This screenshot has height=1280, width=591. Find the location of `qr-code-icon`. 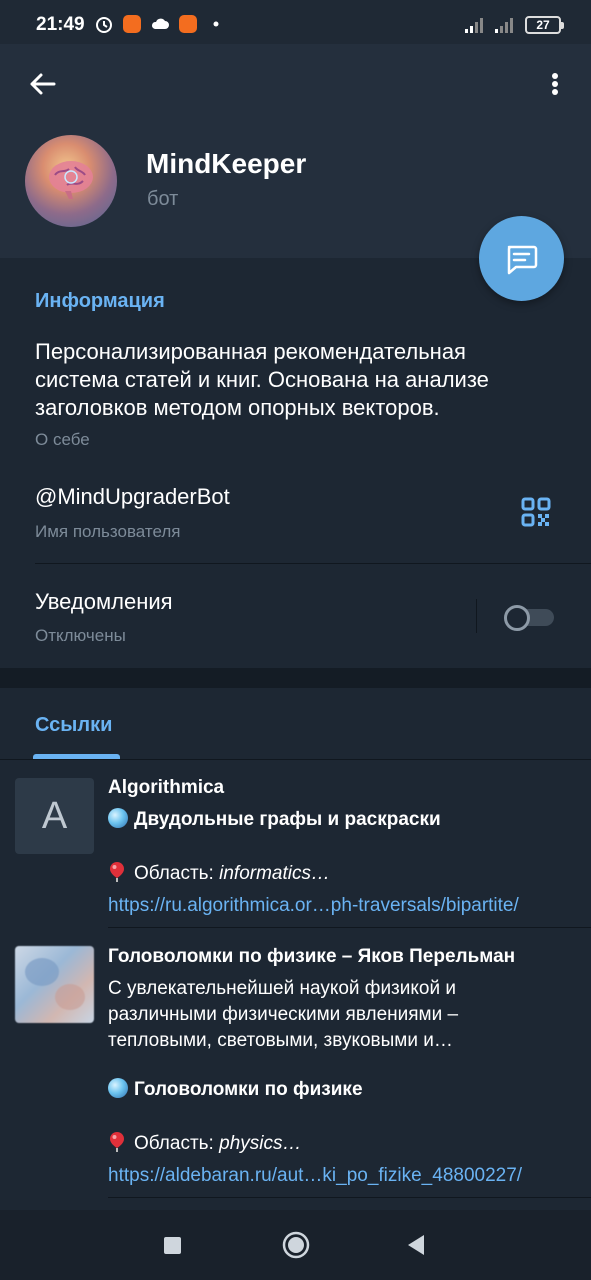

qr-code-icon is located at coordinates (536, 512).